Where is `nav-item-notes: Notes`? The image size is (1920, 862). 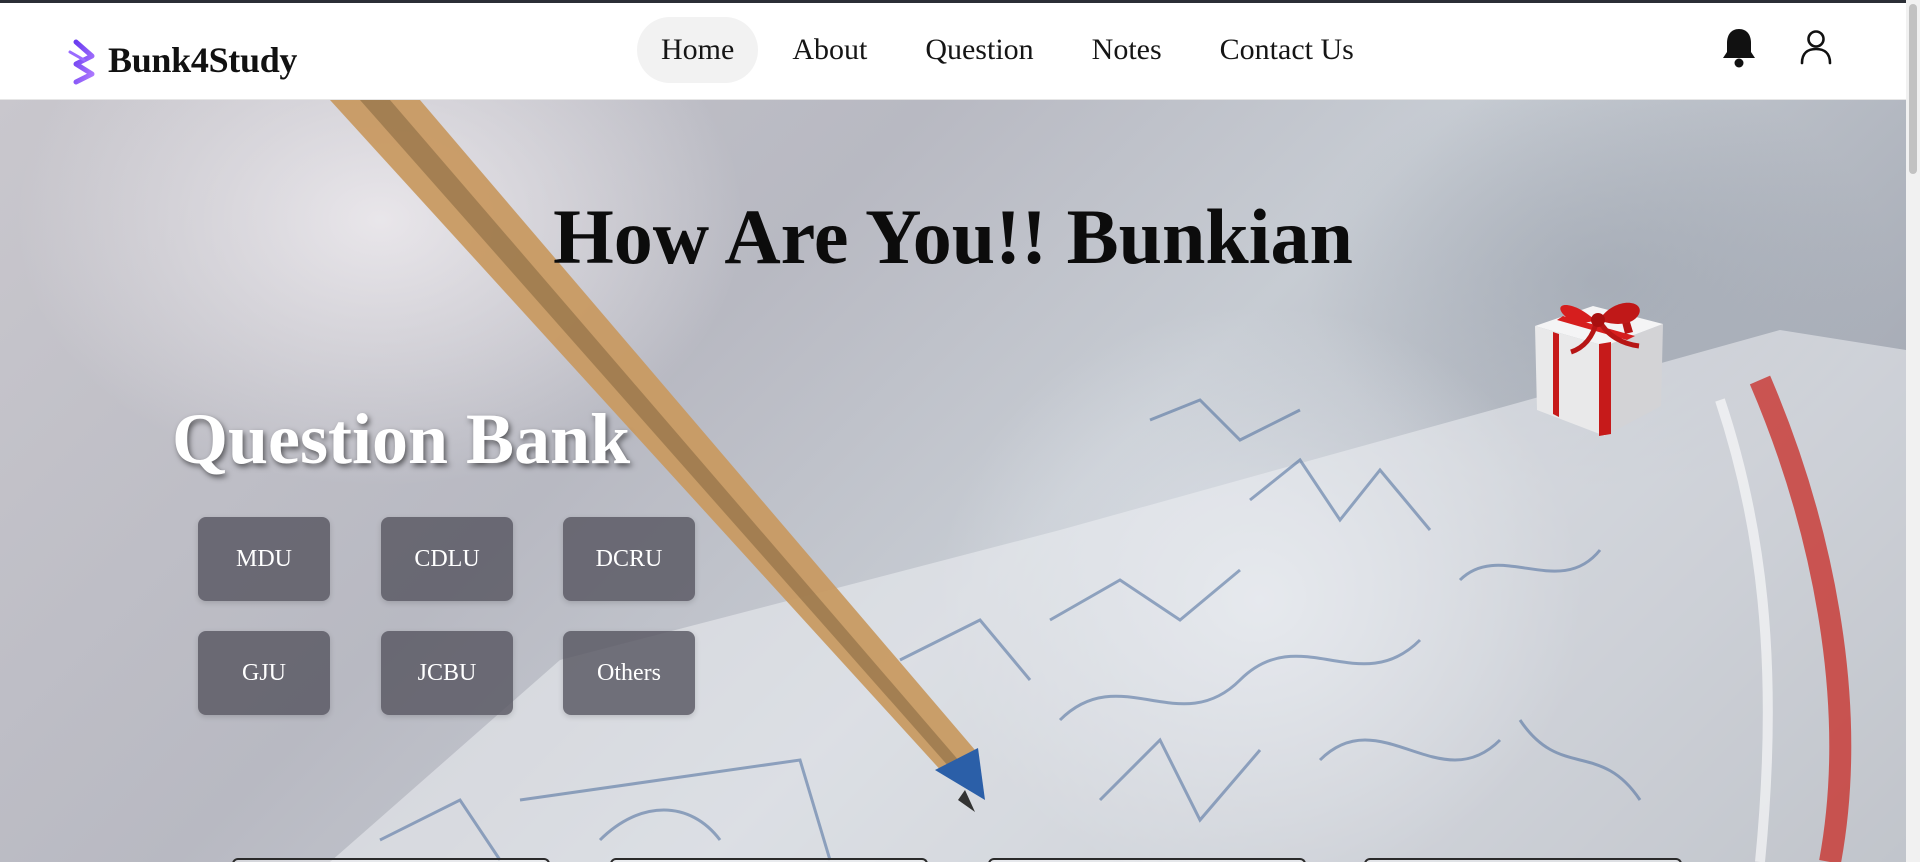 nav-item-notes: Notes is located at coordinates (1127, 50).